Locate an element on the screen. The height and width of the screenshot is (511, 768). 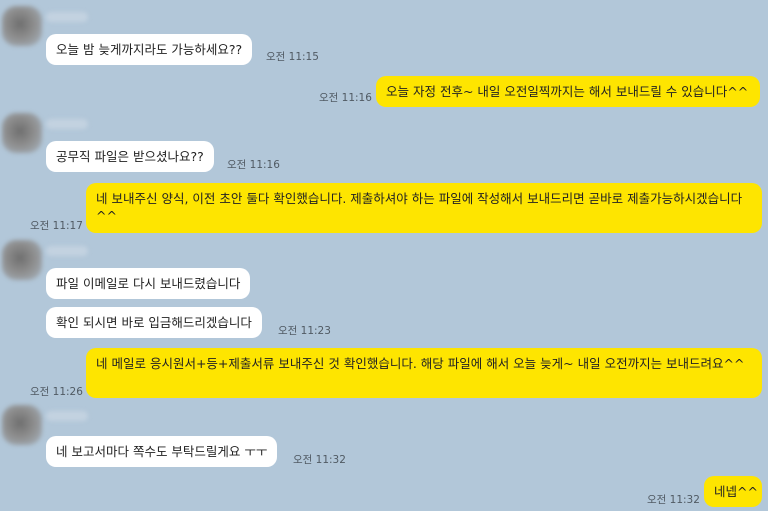
message-bubble-incoming: 공무직 파일은 받으셨나요?? is located at coordinates (130, 156).